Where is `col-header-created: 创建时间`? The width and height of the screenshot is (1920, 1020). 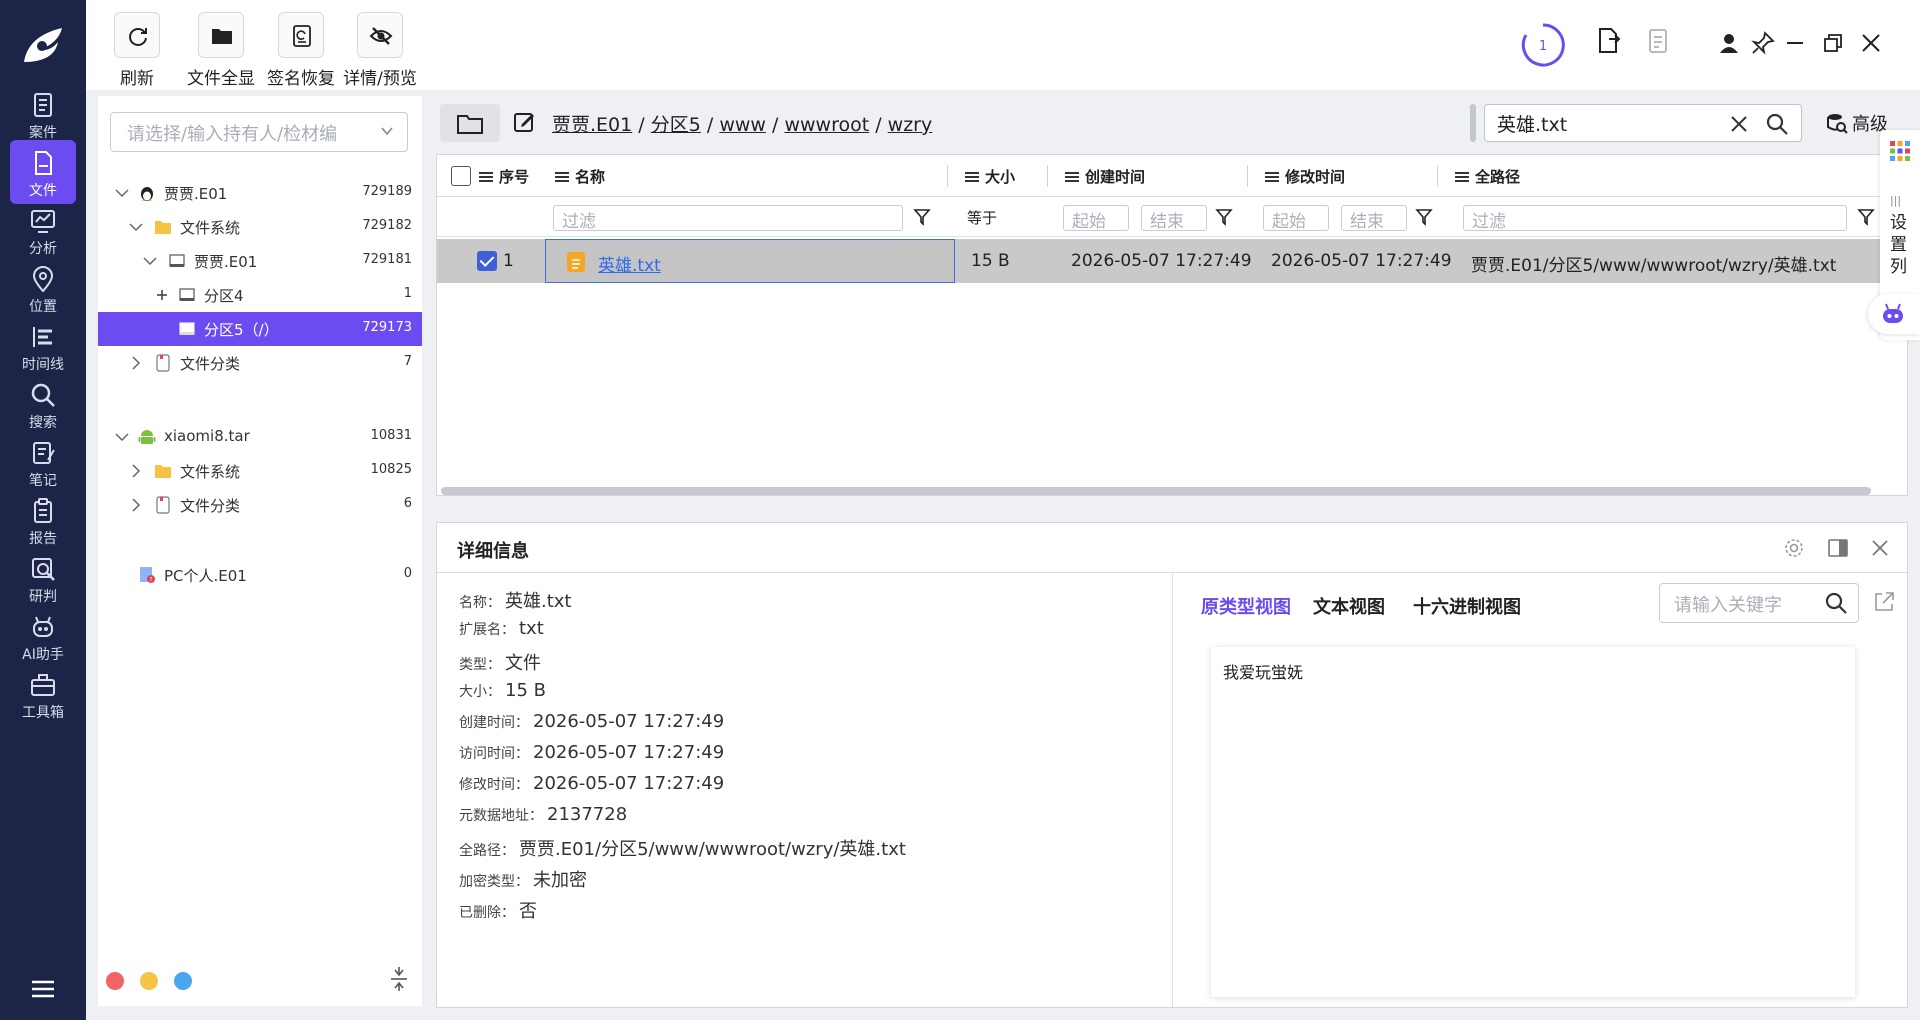
col-header-created: 创建时间 is located at coordinates (1105, 176).